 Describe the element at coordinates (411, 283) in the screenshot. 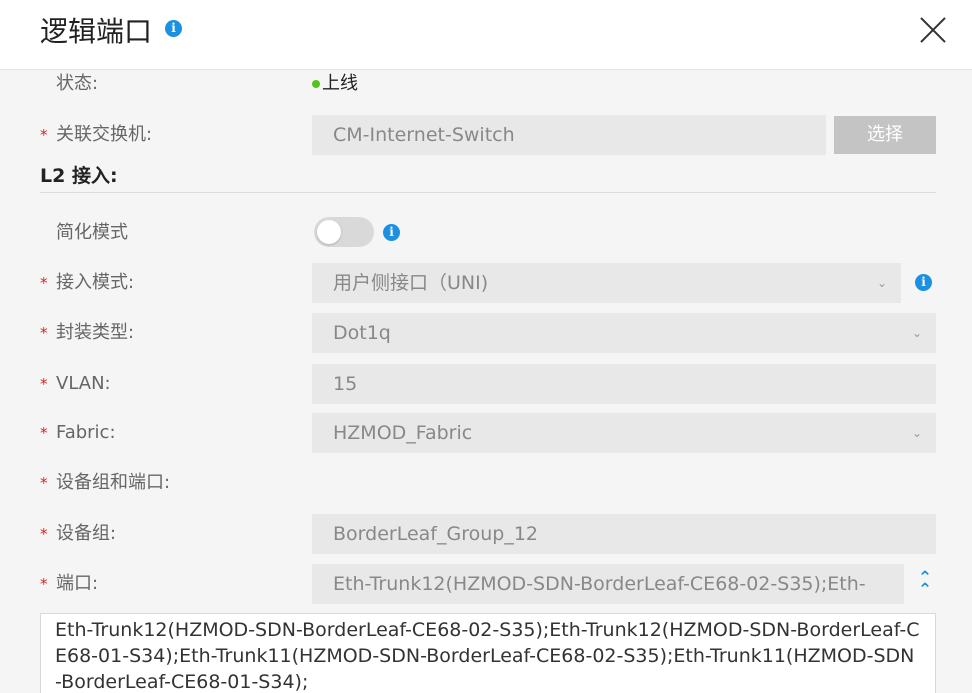

I see `access-mode-value: 用户侧接口（UNI)` at that location.